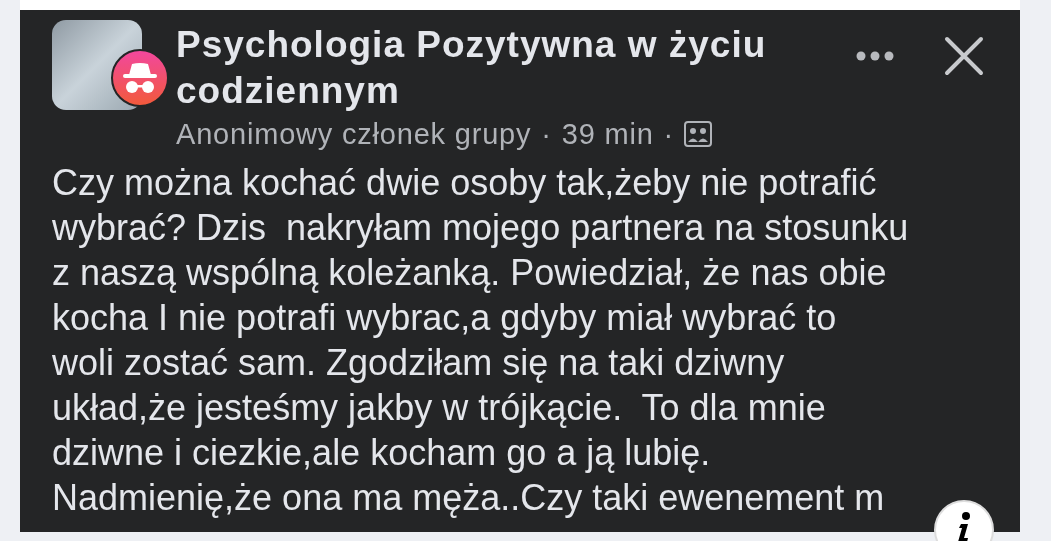 This screenshot has width=1051, height=541. What do you see at coordinates (964, 56) in the screenshot?
I see `close-button` at bounding box center [964, 56].